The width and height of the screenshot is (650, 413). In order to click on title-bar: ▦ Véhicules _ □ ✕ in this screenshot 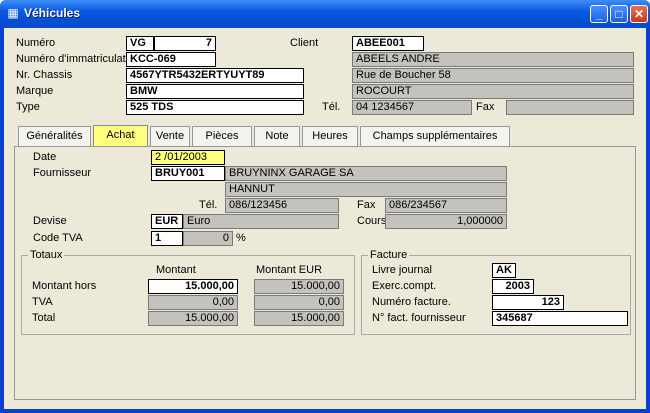, I will do `click(325, 14)`.